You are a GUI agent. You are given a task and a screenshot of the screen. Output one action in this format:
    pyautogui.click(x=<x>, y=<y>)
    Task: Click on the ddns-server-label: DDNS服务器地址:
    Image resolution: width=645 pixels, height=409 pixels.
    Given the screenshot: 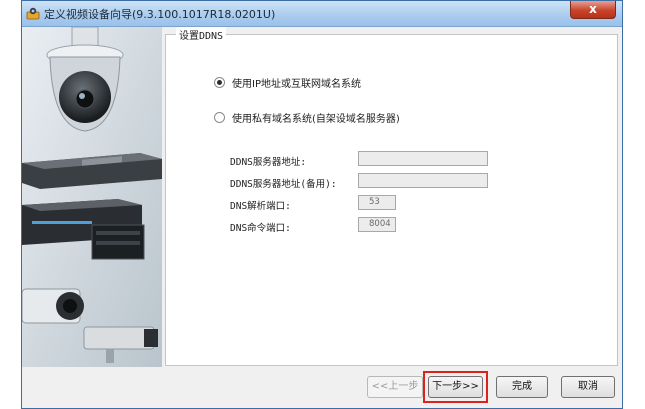 What is the action you would take?
    pyautogui.click(x=268, y=162)
    